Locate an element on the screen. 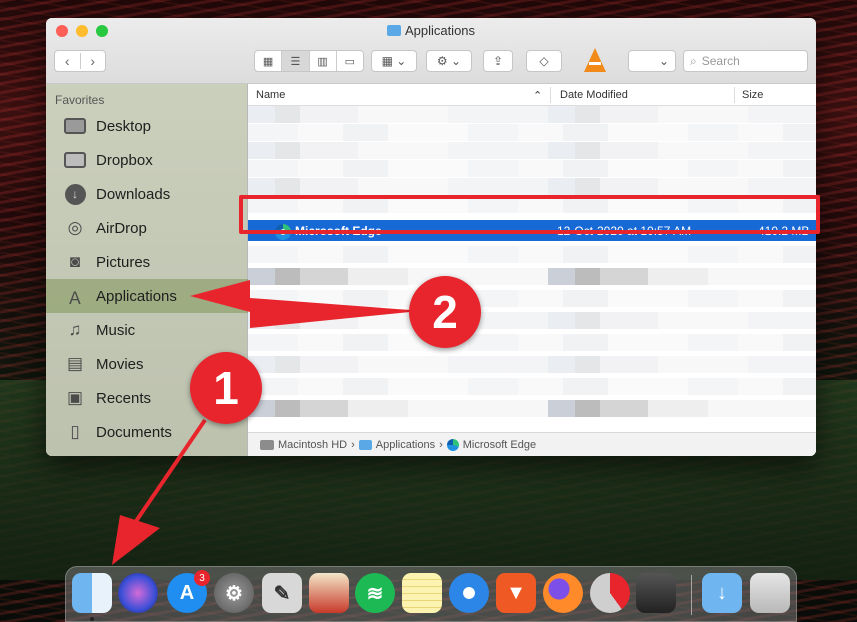 This screenshot has height=622, width=857. system-preferences-icon: ⚙ is located at coordinates (234, 593).